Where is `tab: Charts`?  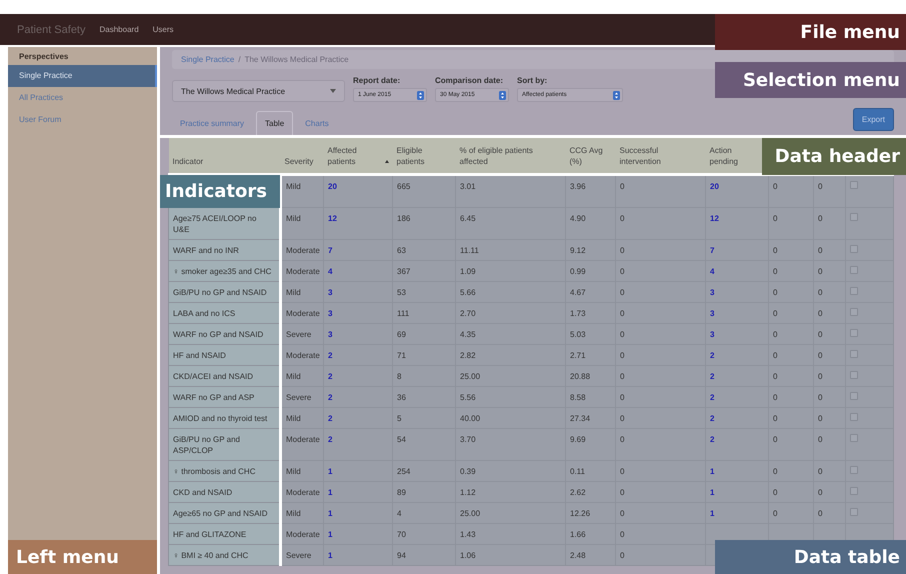 tab: Charts is located at coordinates (317, 123).